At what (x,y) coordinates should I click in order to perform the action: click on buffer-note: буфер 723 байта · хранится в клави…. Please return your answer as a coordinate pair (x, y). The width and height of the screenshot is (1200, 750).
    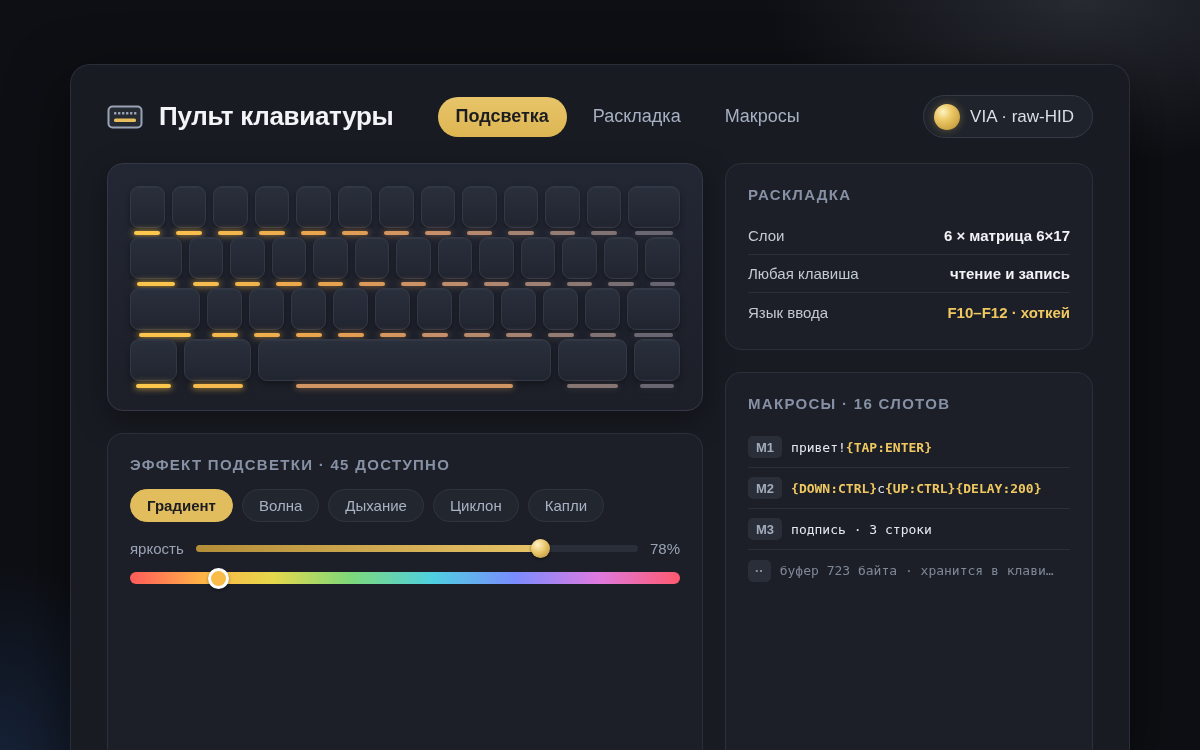
    Looking at the image, I should click on (916, 570).